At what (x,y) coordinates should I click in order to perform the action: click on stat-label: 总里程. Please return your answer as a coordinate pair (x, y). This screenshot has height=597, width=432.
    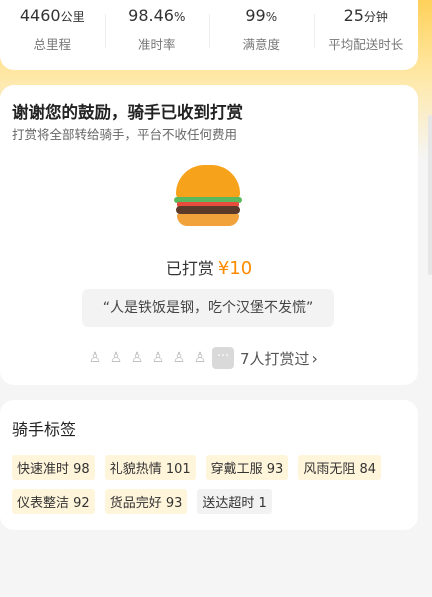
    Looking at the image, I should click on (52, 44).